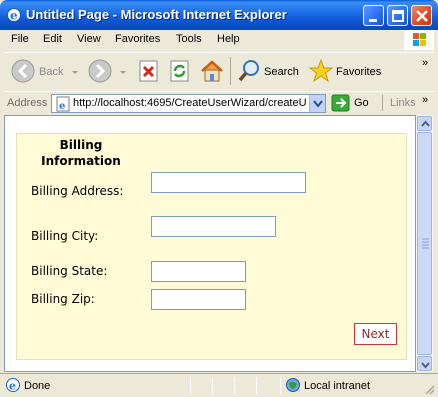 The width and height of the screenshot is (438, 397). Describe the element at coordinates (89, 39) in the screenshot. I see `menu-view: View` at that location.